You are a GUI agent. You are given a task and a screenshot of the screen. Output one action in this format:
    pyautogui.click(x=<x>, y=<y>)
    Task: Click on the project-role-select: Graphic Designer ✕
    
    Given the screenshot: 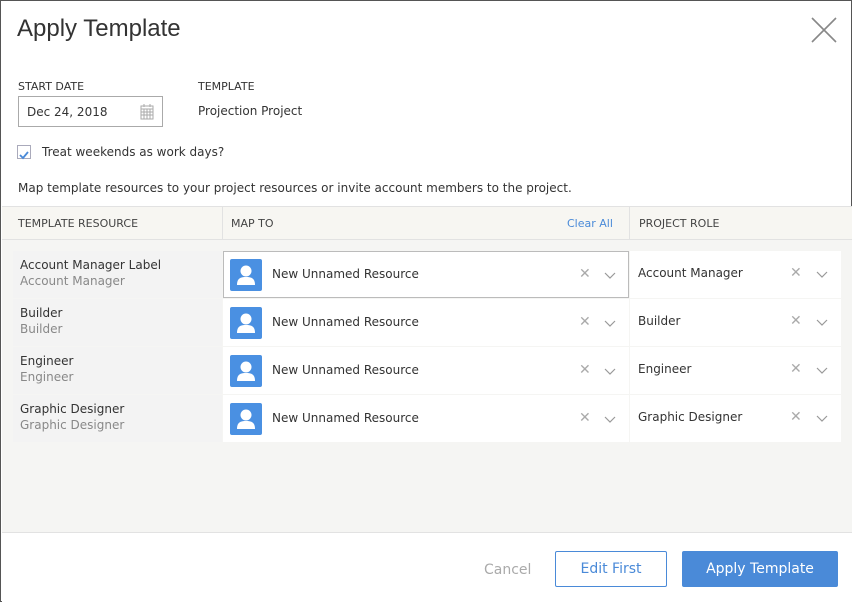 What is the action you would take?
    pyautogui.click(x=735, y=418)
    